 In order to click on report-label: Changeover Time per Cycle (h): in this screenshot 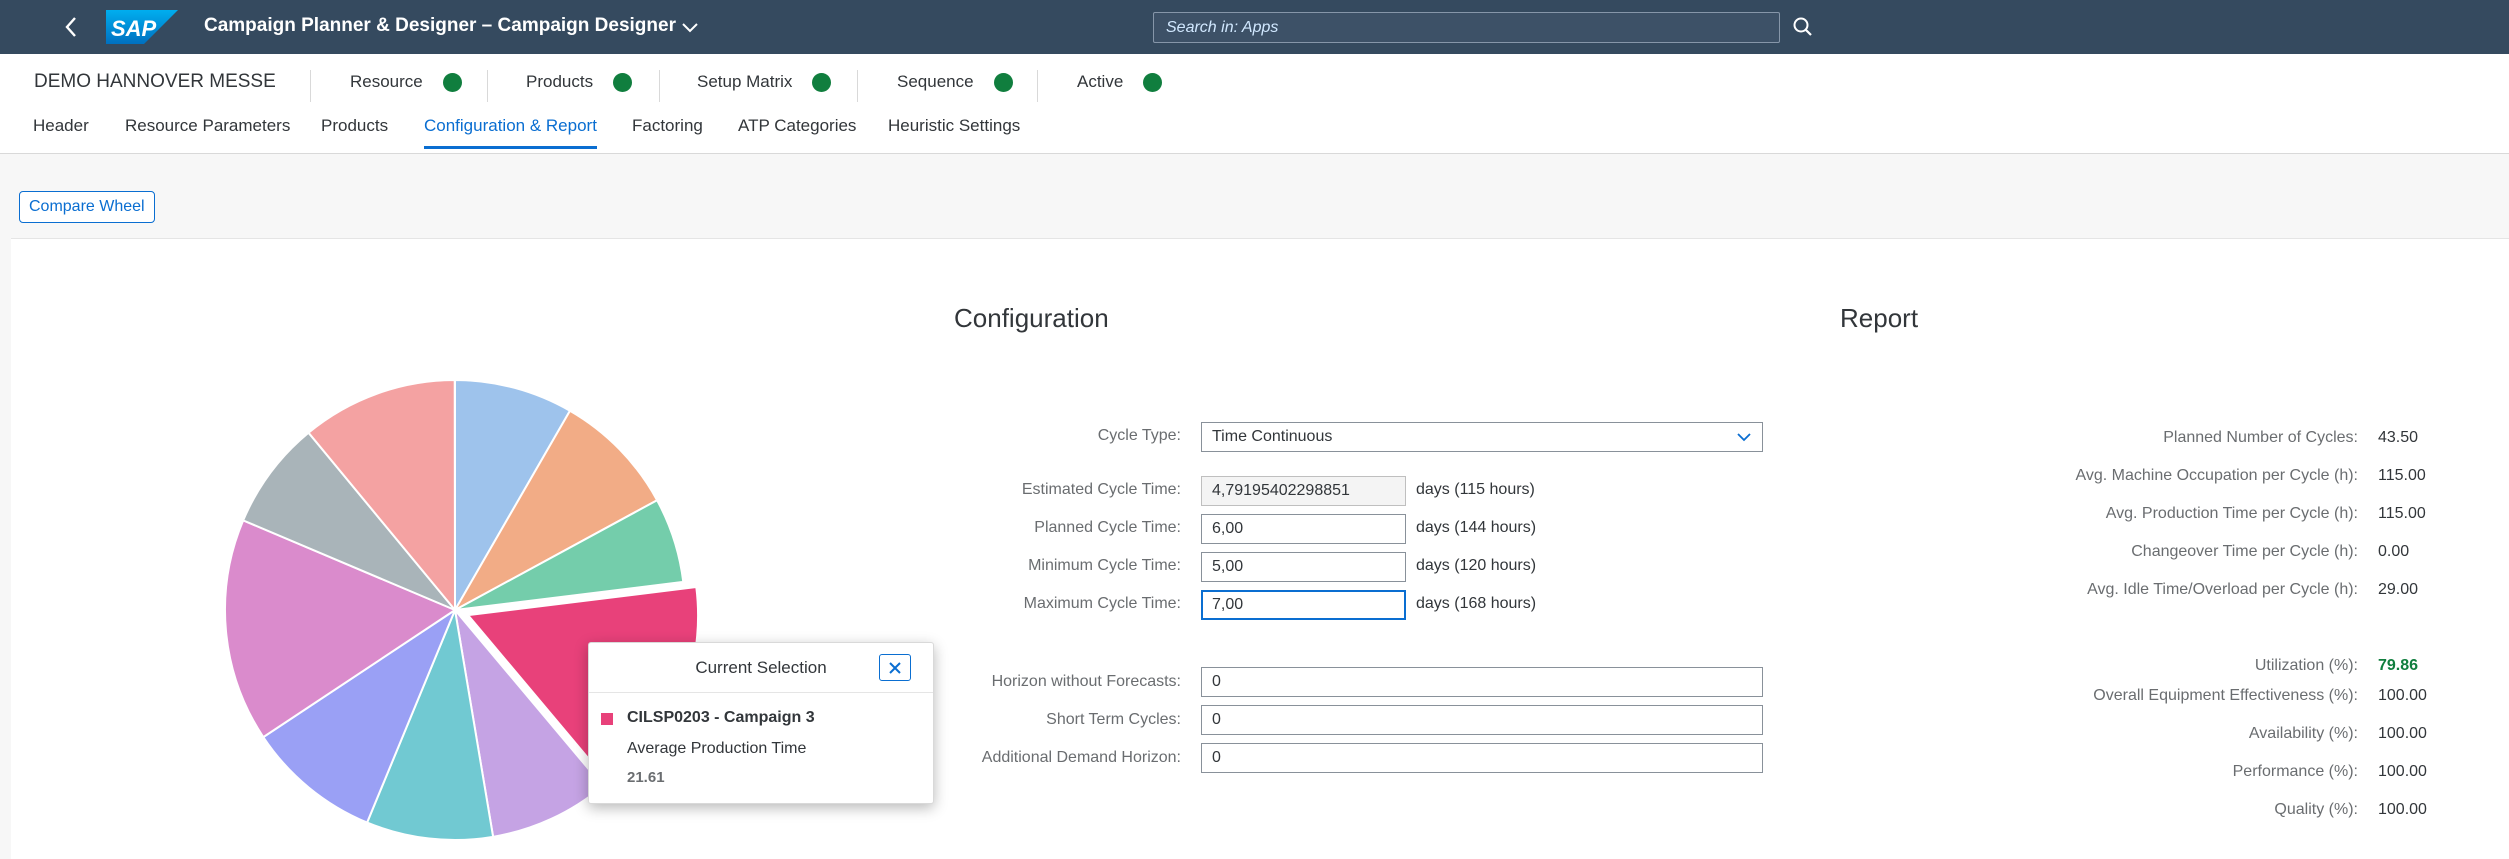, I will do `click(2244, 551)`.